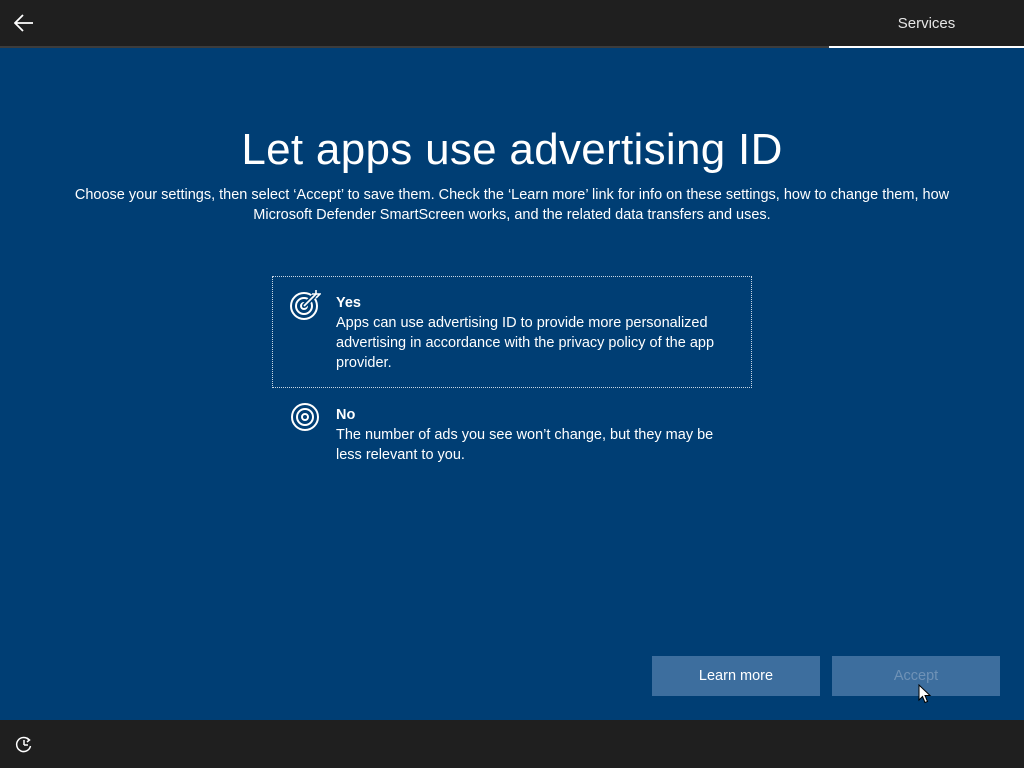 This screenshot has width=1024, height=768. I want to click on tab-services: Services, so click(926, 24).